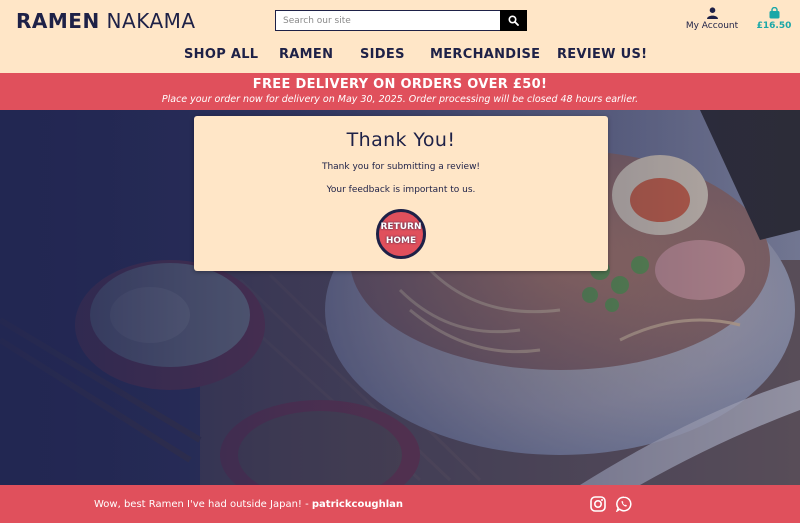  I want to click on whatsapp-icon, so click(623, 504).